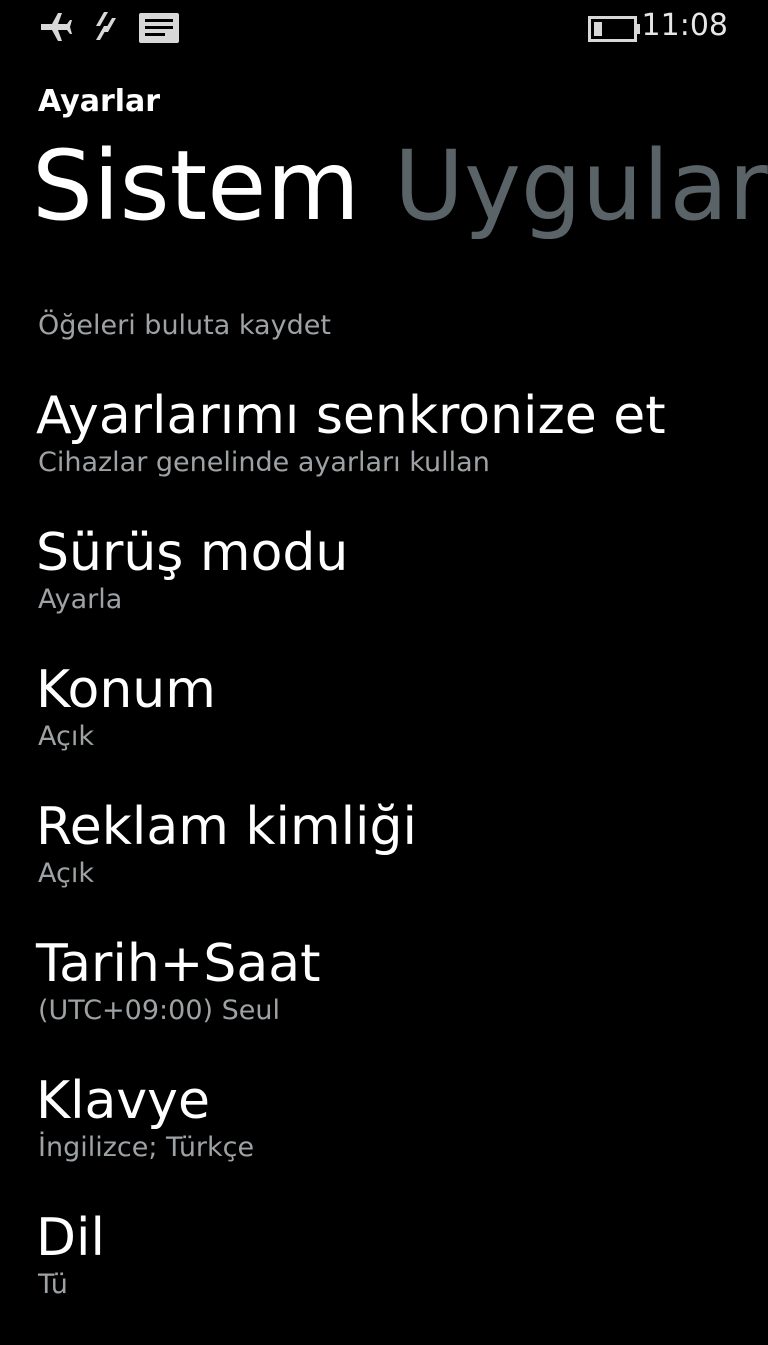 The height and width of the screenshot is (1345, 768). Describe the element at coordinates (80, 599) in the screenshot. I see `setting-subtitle: Ayarla` at that location.